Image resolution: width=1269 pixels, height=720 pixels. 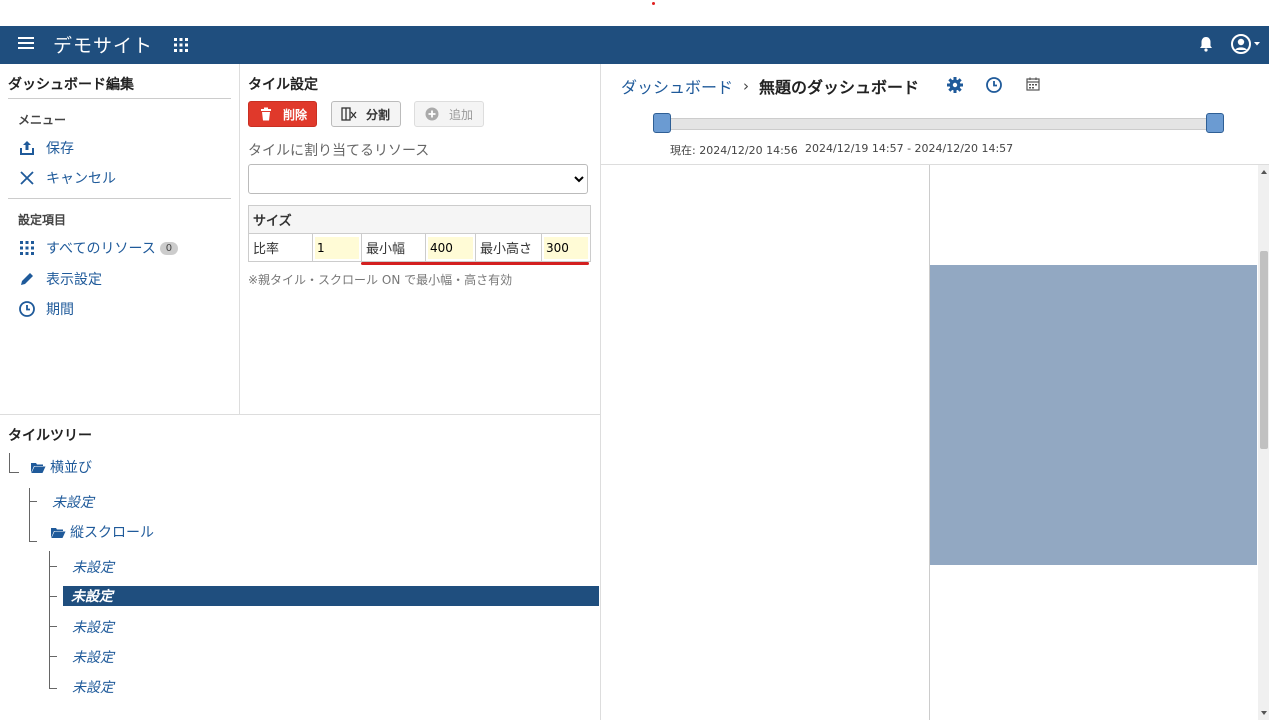 I want to click on min-height-cell, so click(x=566, y=247).